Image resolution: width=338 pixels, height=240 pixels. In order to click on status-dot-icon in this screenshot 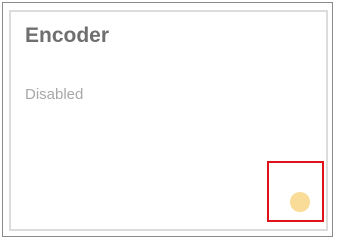, I will do `click(300, 202)`.